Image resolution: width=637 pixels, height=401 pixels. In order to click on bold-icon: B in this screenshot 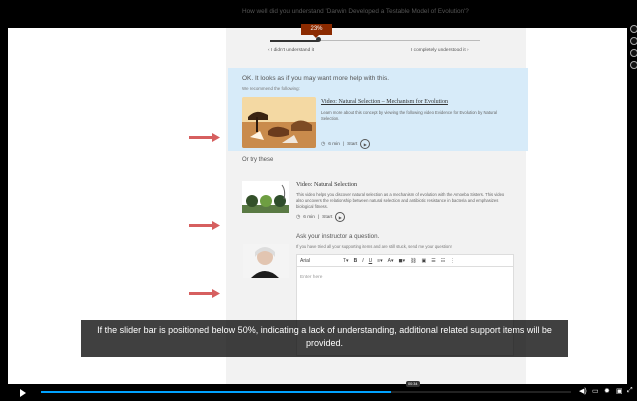, I will do `click(356, 261)`.